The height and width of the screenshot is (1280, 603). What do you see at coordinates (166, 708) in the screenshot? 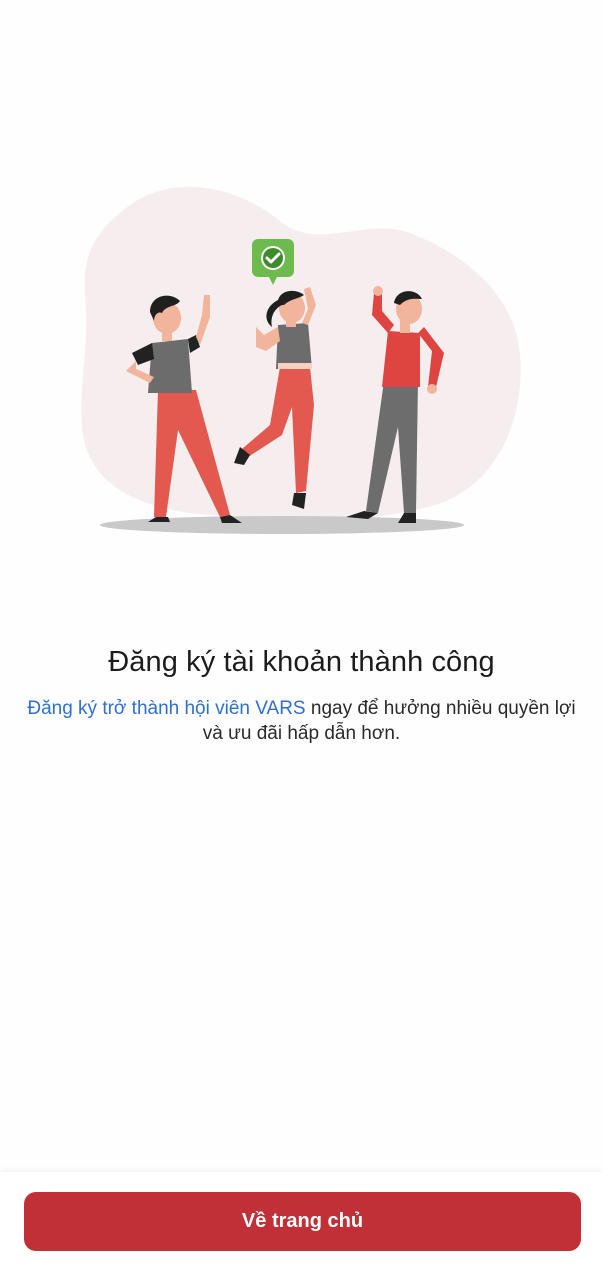
I see `become-member-link: Đăng ký trở thành hội viên VARS` at bounding box center [166, 708].